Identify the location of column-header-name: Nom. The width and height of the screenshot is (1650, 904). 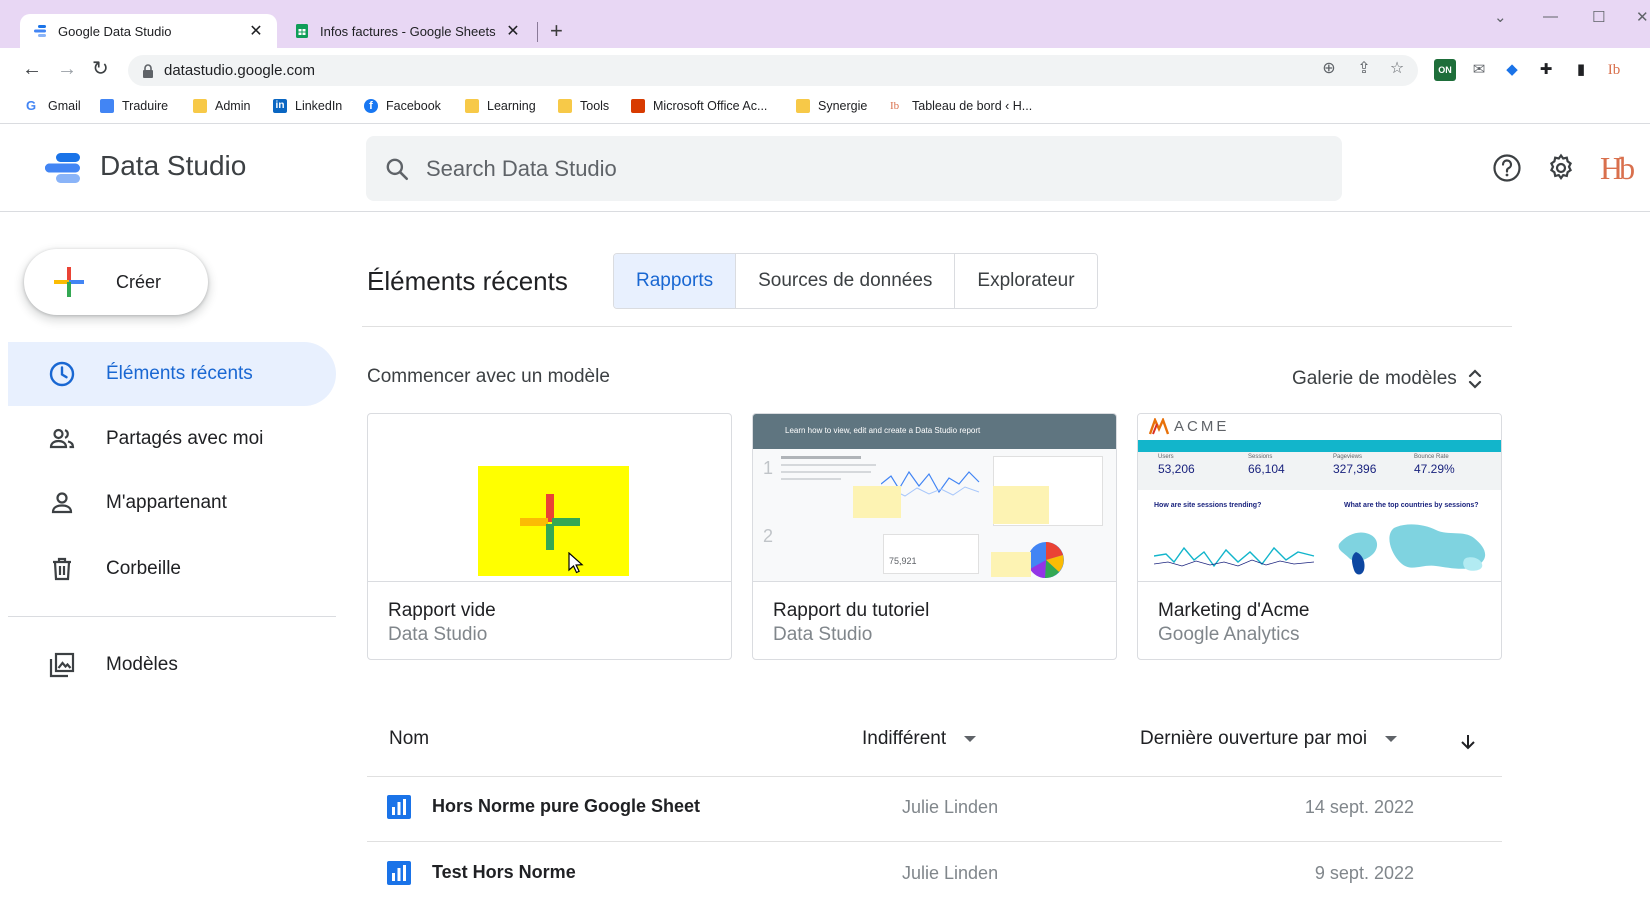
(409, 739).